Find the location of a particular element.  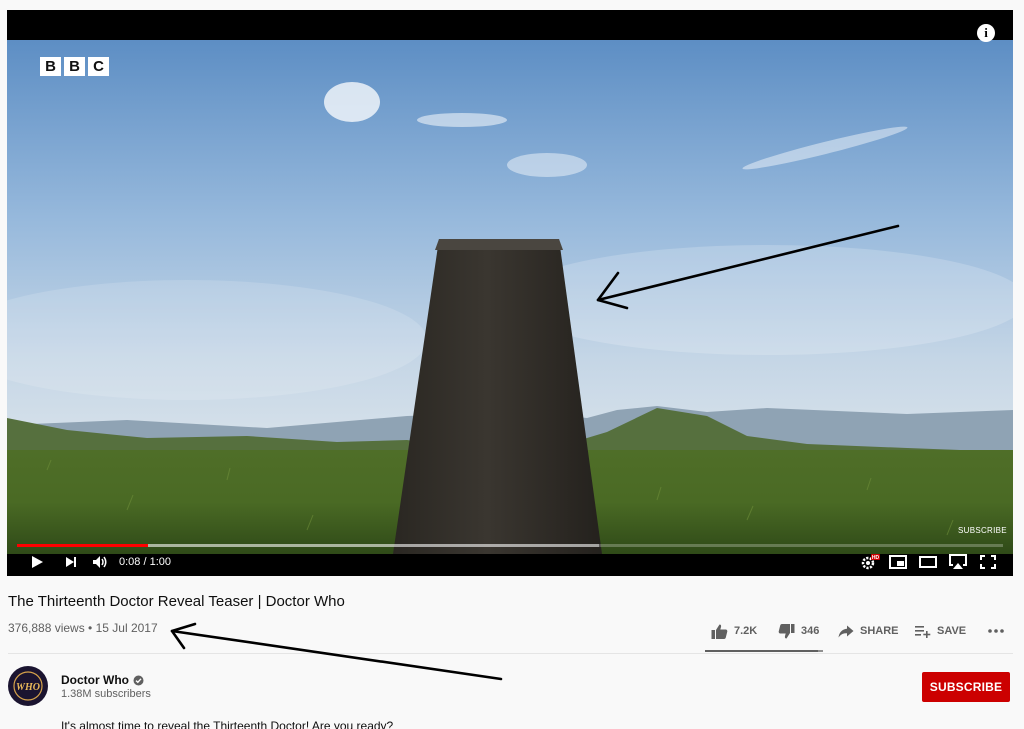

volume-icon is located at coordinates (100, 562).